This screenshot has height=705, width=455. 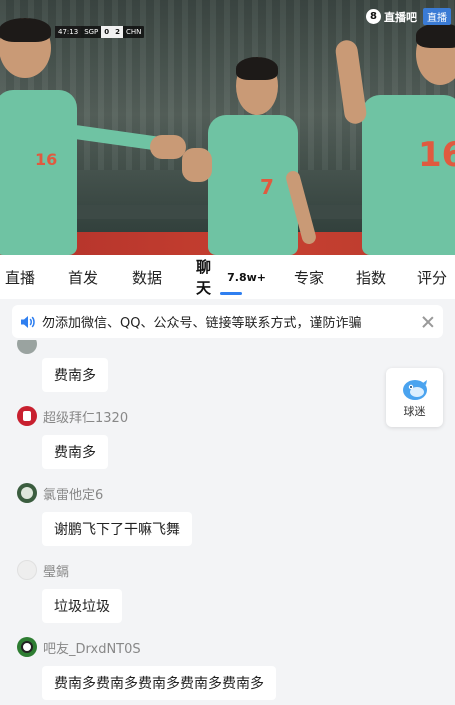 What do you see at coordinates (100, 32) in the screenshot?
I see `scoreboard: 47:13 SGP 0 2 CHN` at bounding box center [100, 32].